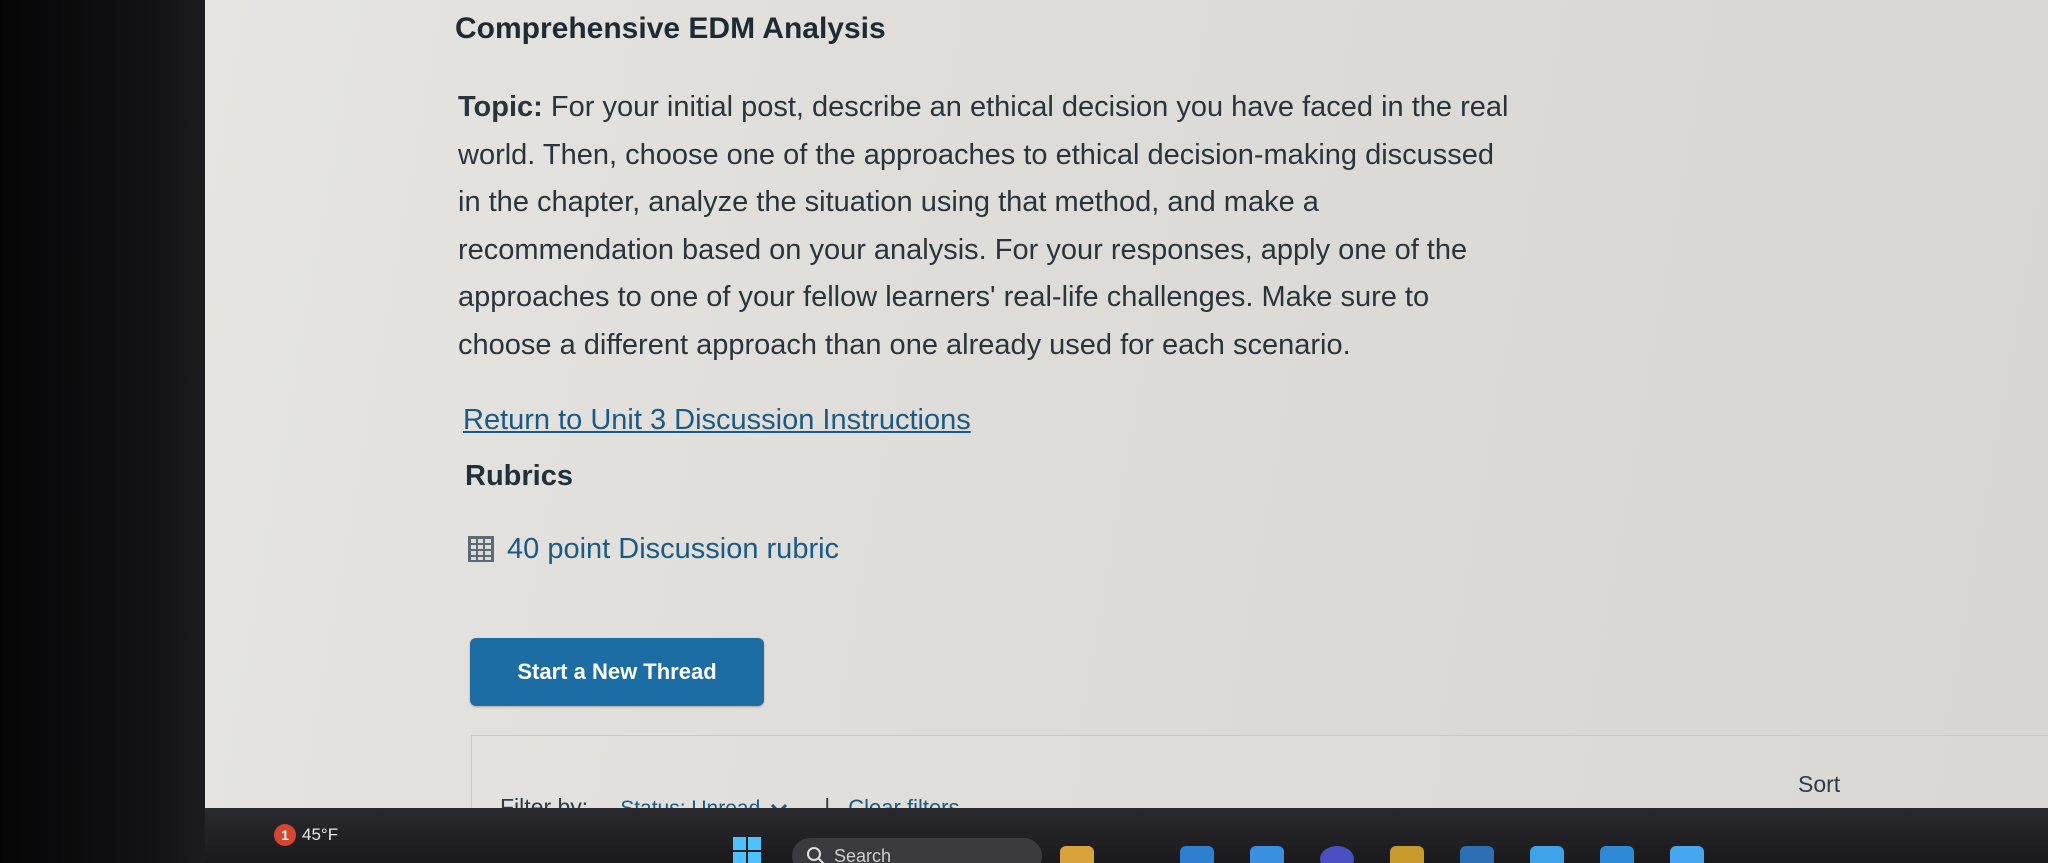 The height and width of the screenshot is (863, 2048). What do you see at coordinates (544, 801) in the screenshot?
I see `filter-label: Filter by:` at bounding box center [544, 801].